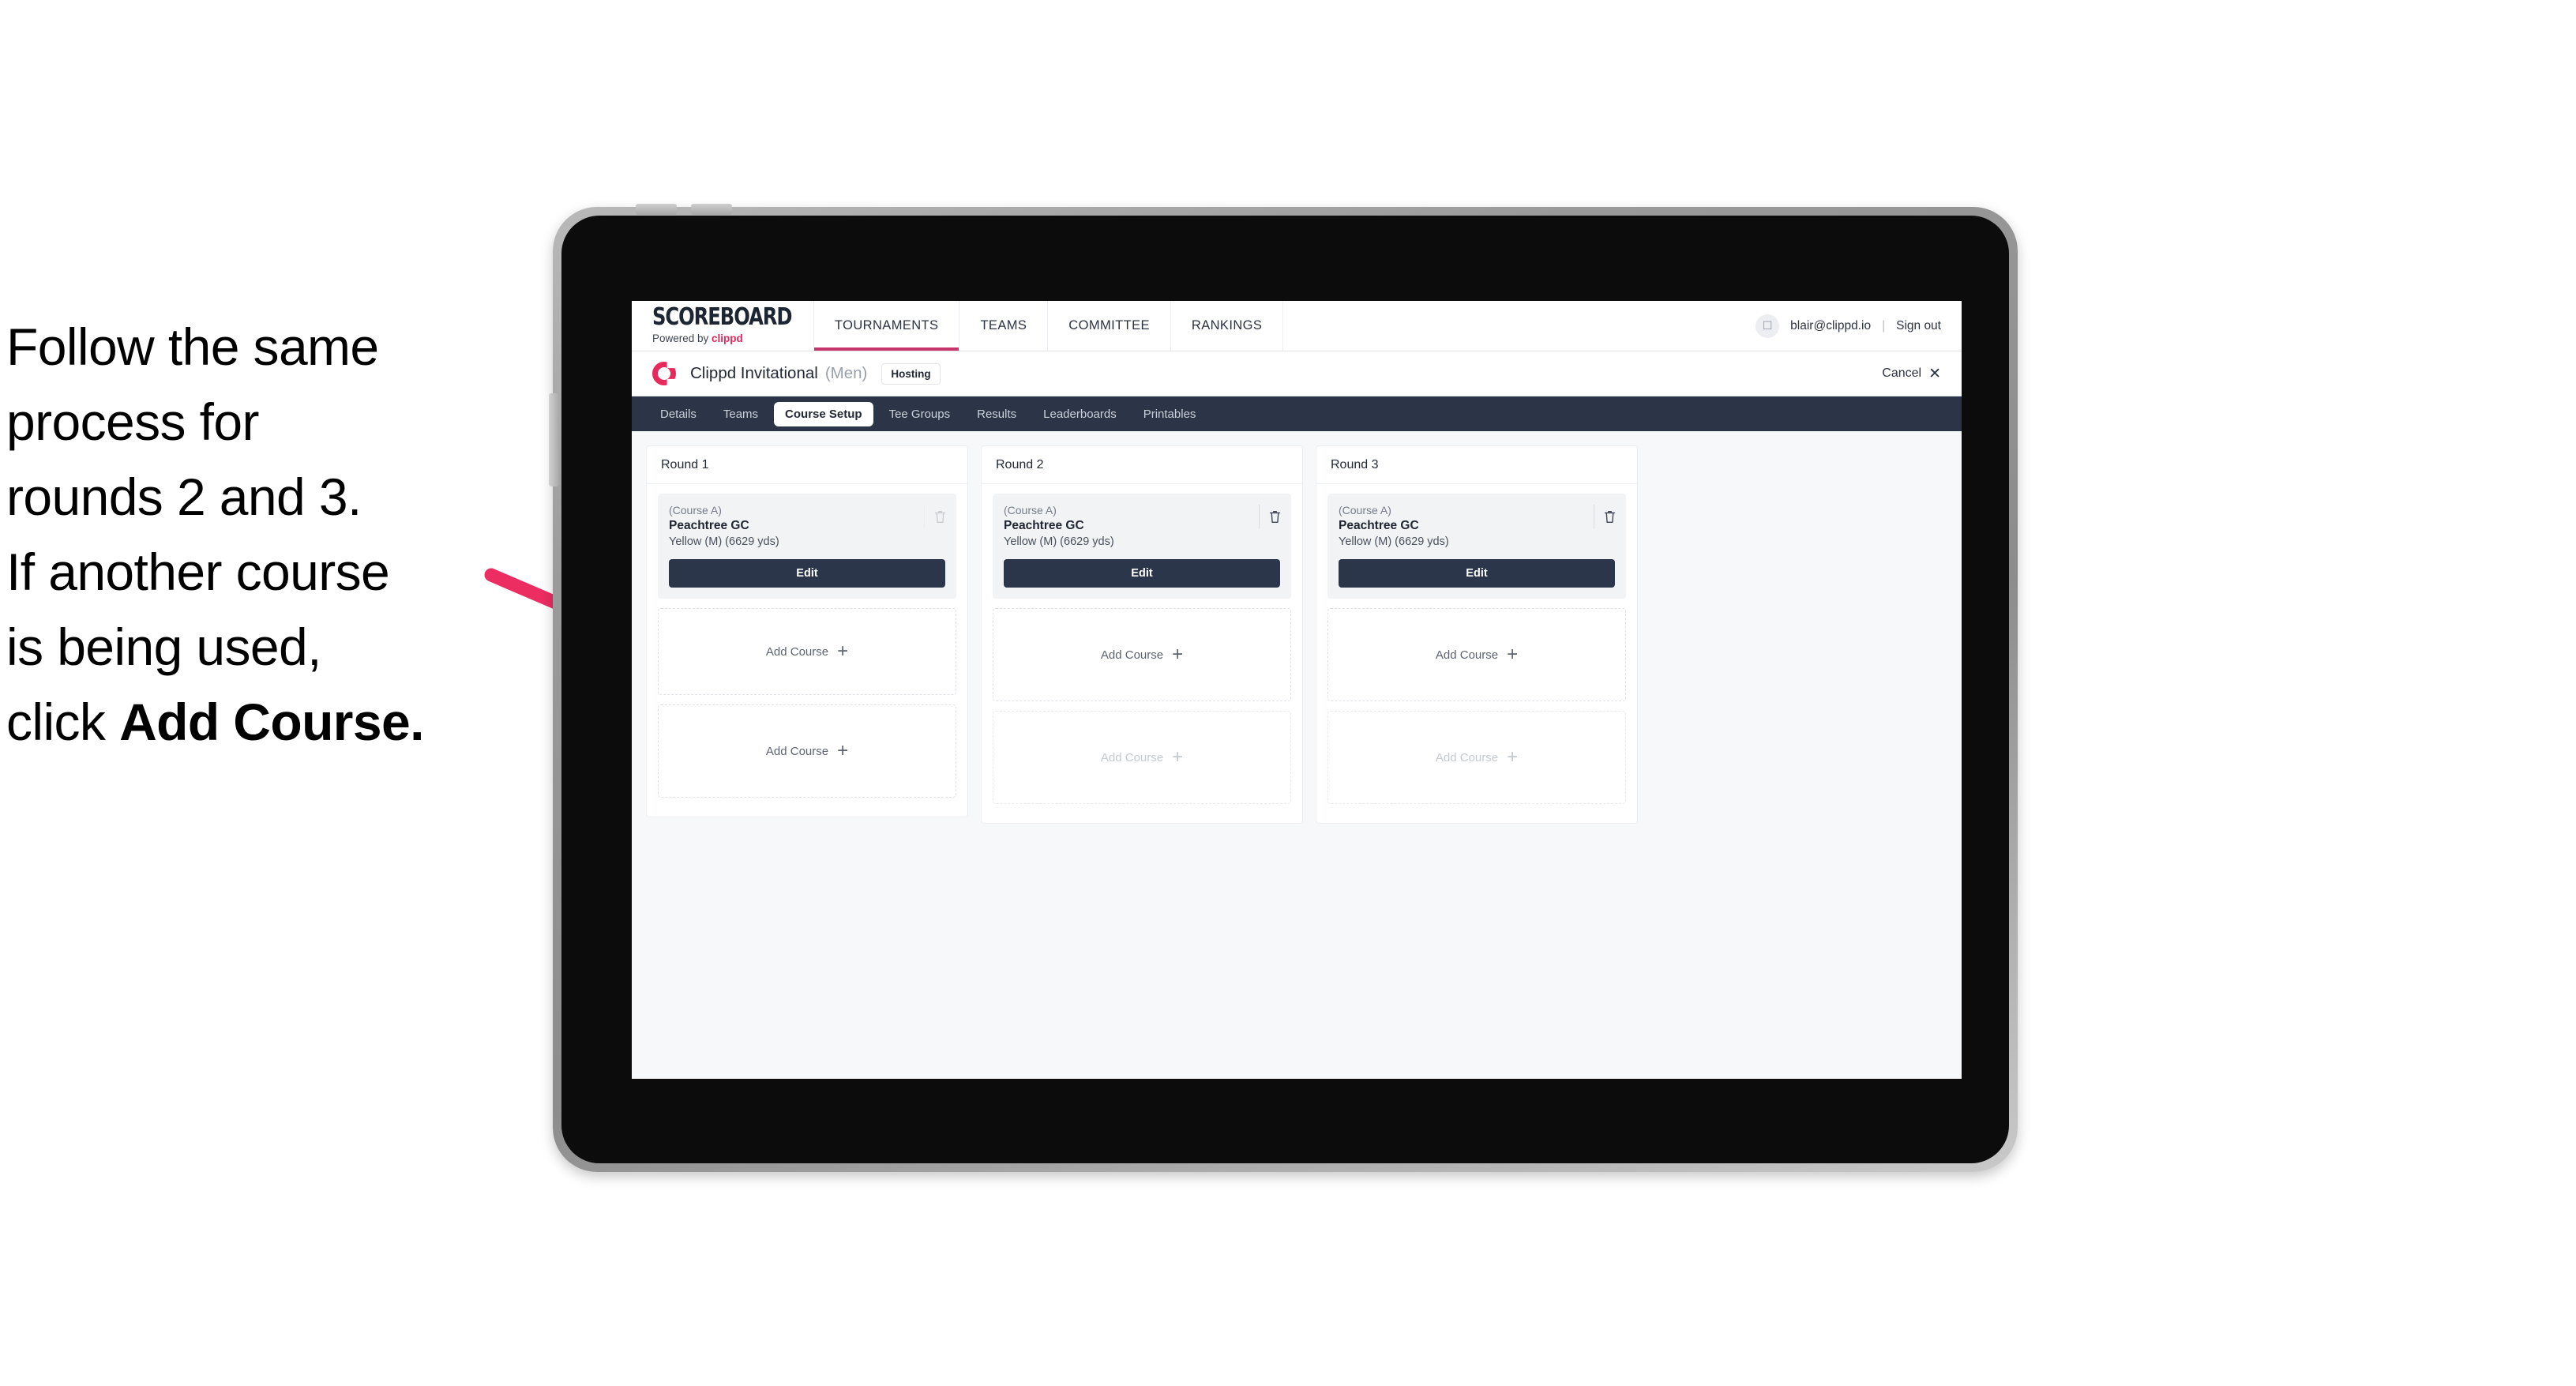 This screenshot has width=2576, height=1386. I want to click on close-x-icon: ✕, so click(1934, 373).